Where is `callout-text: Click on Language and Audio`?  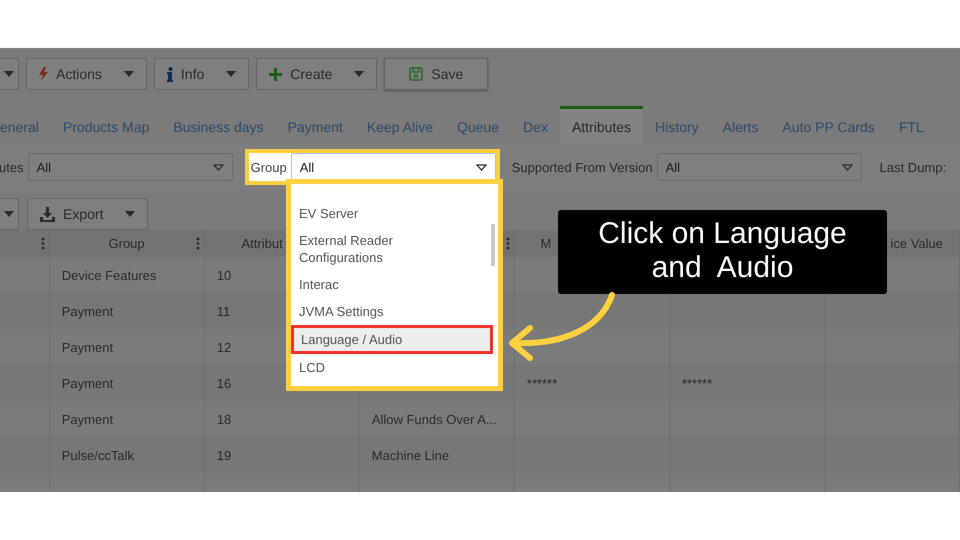 callout-text: Click on Language and Audio is located at coordinates (722, 252).